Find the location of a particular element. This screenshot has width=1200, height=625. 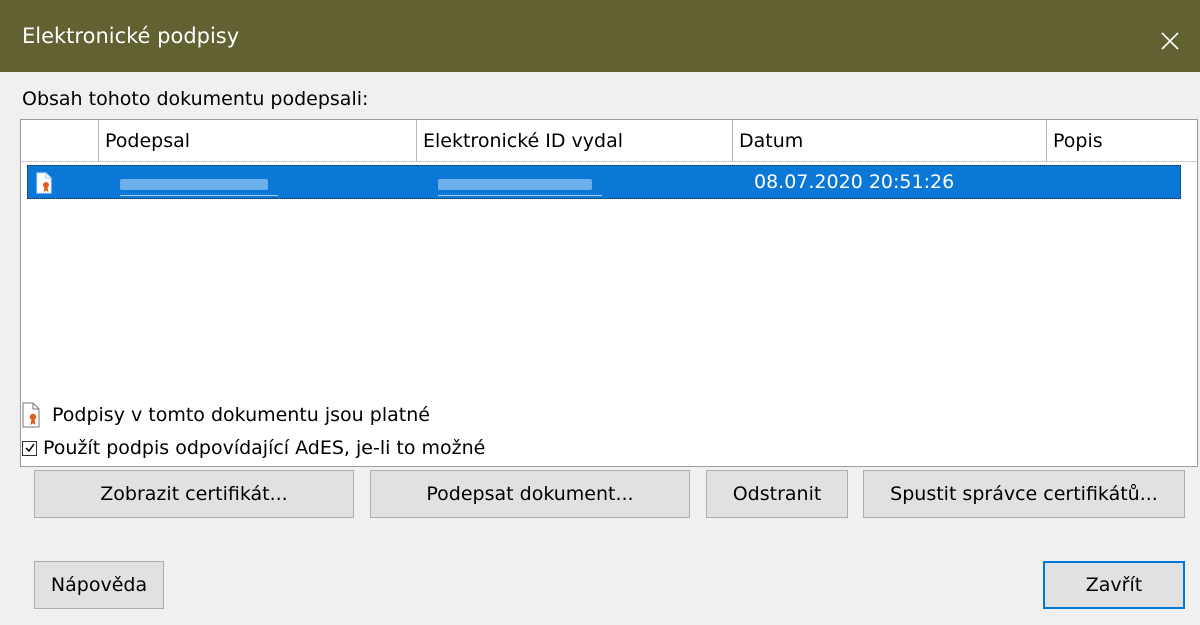

redacted-issuer-name is located at coordinates (515, 184).